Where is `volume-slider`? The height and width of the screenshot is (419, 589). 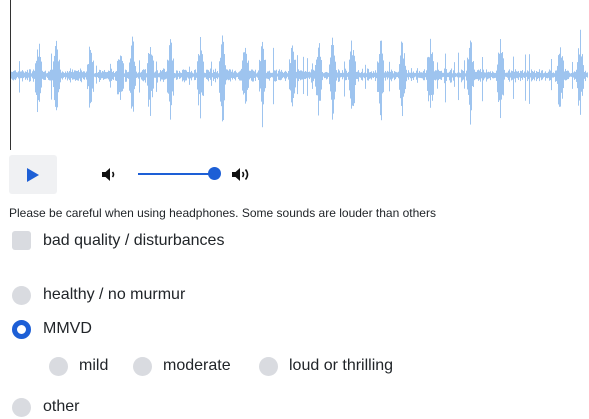
volume-slider is located at coordinates (180, 174).